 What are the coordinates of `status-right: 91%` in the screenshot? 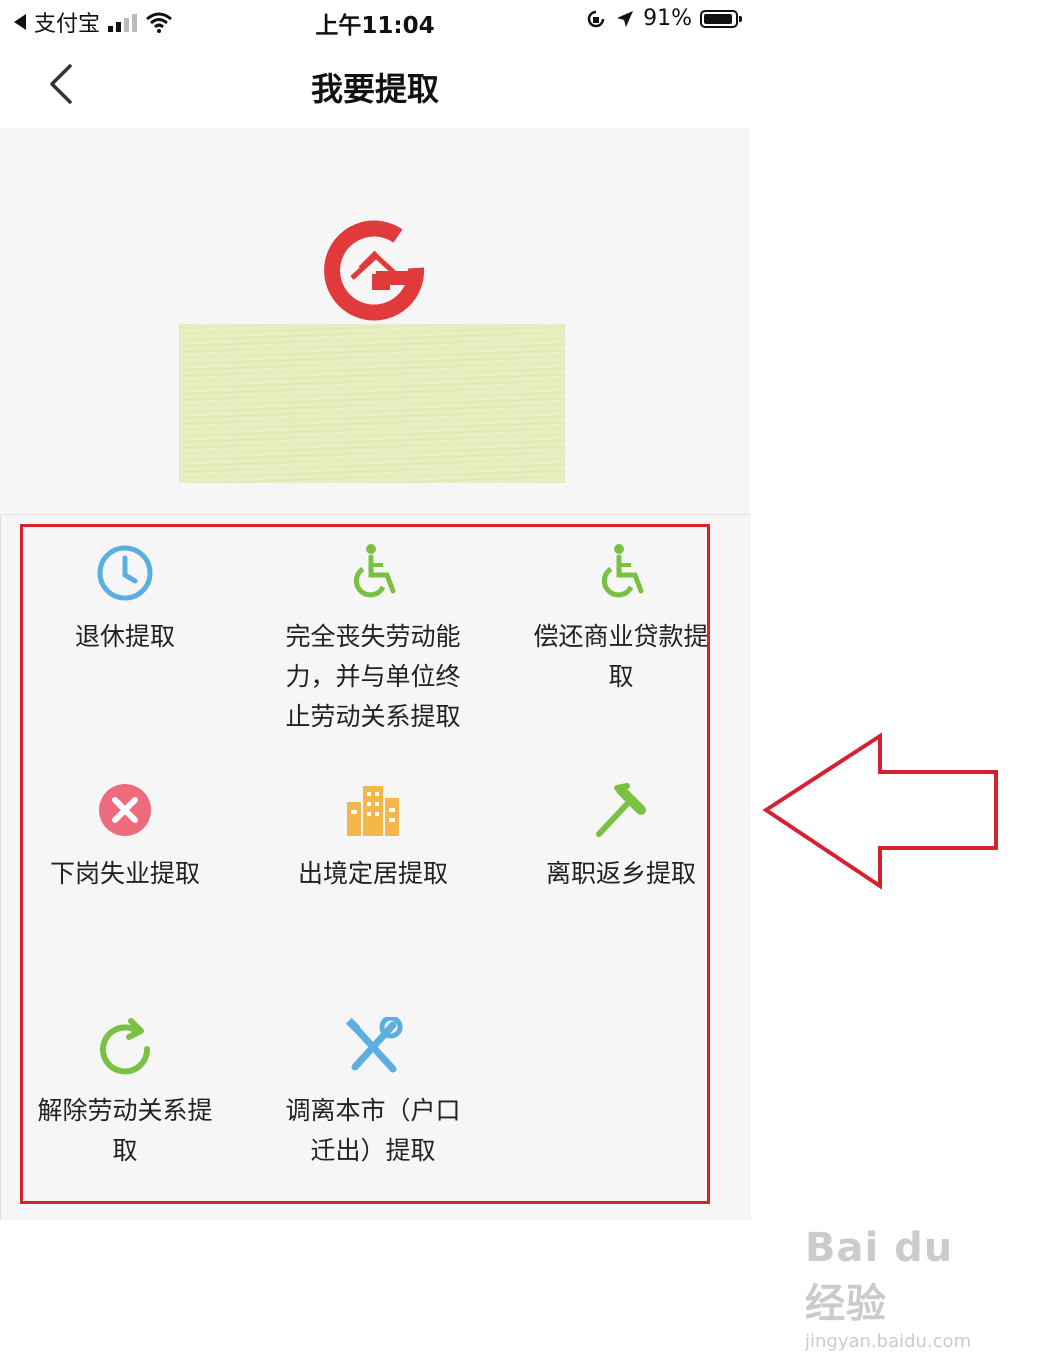 It's located at (663, 18).